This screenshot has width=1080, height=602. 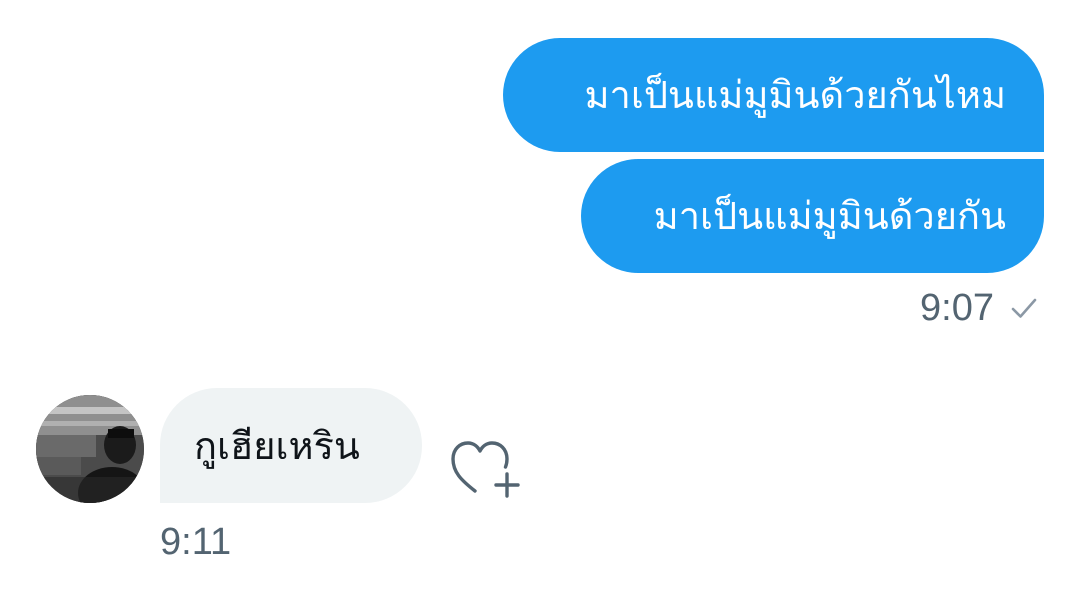 I want to click on sent-message-meta: 9:07, so click(x=980, y=308).